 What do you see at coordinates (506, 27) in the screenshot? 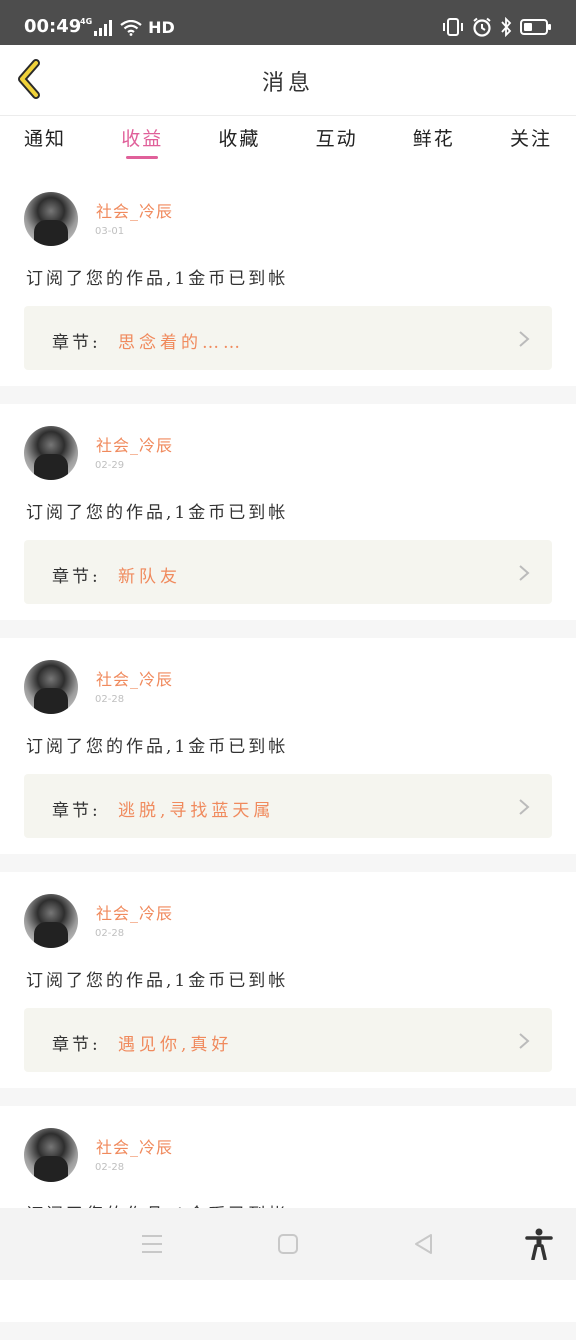
I see `bluetooth-icon` at bounding box center [506, 27].